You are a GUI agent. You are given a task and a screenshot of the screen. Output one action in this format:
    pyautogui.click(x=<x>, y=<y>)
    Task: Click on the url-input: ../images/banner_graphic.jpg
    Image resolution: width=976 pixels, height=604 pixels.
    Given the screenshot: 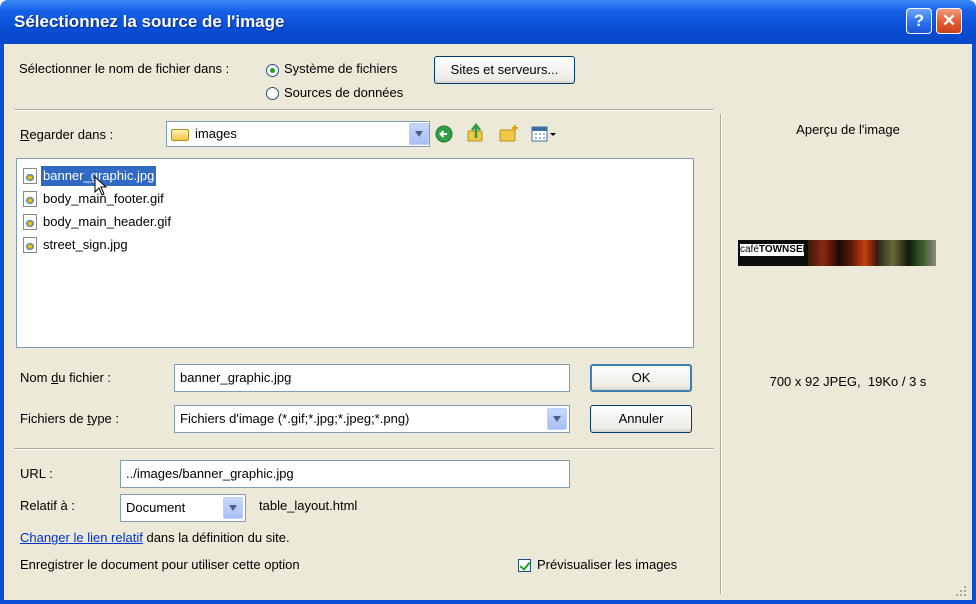 What is the action you would take?
    pyautogui.click(x=345, y=474)
    